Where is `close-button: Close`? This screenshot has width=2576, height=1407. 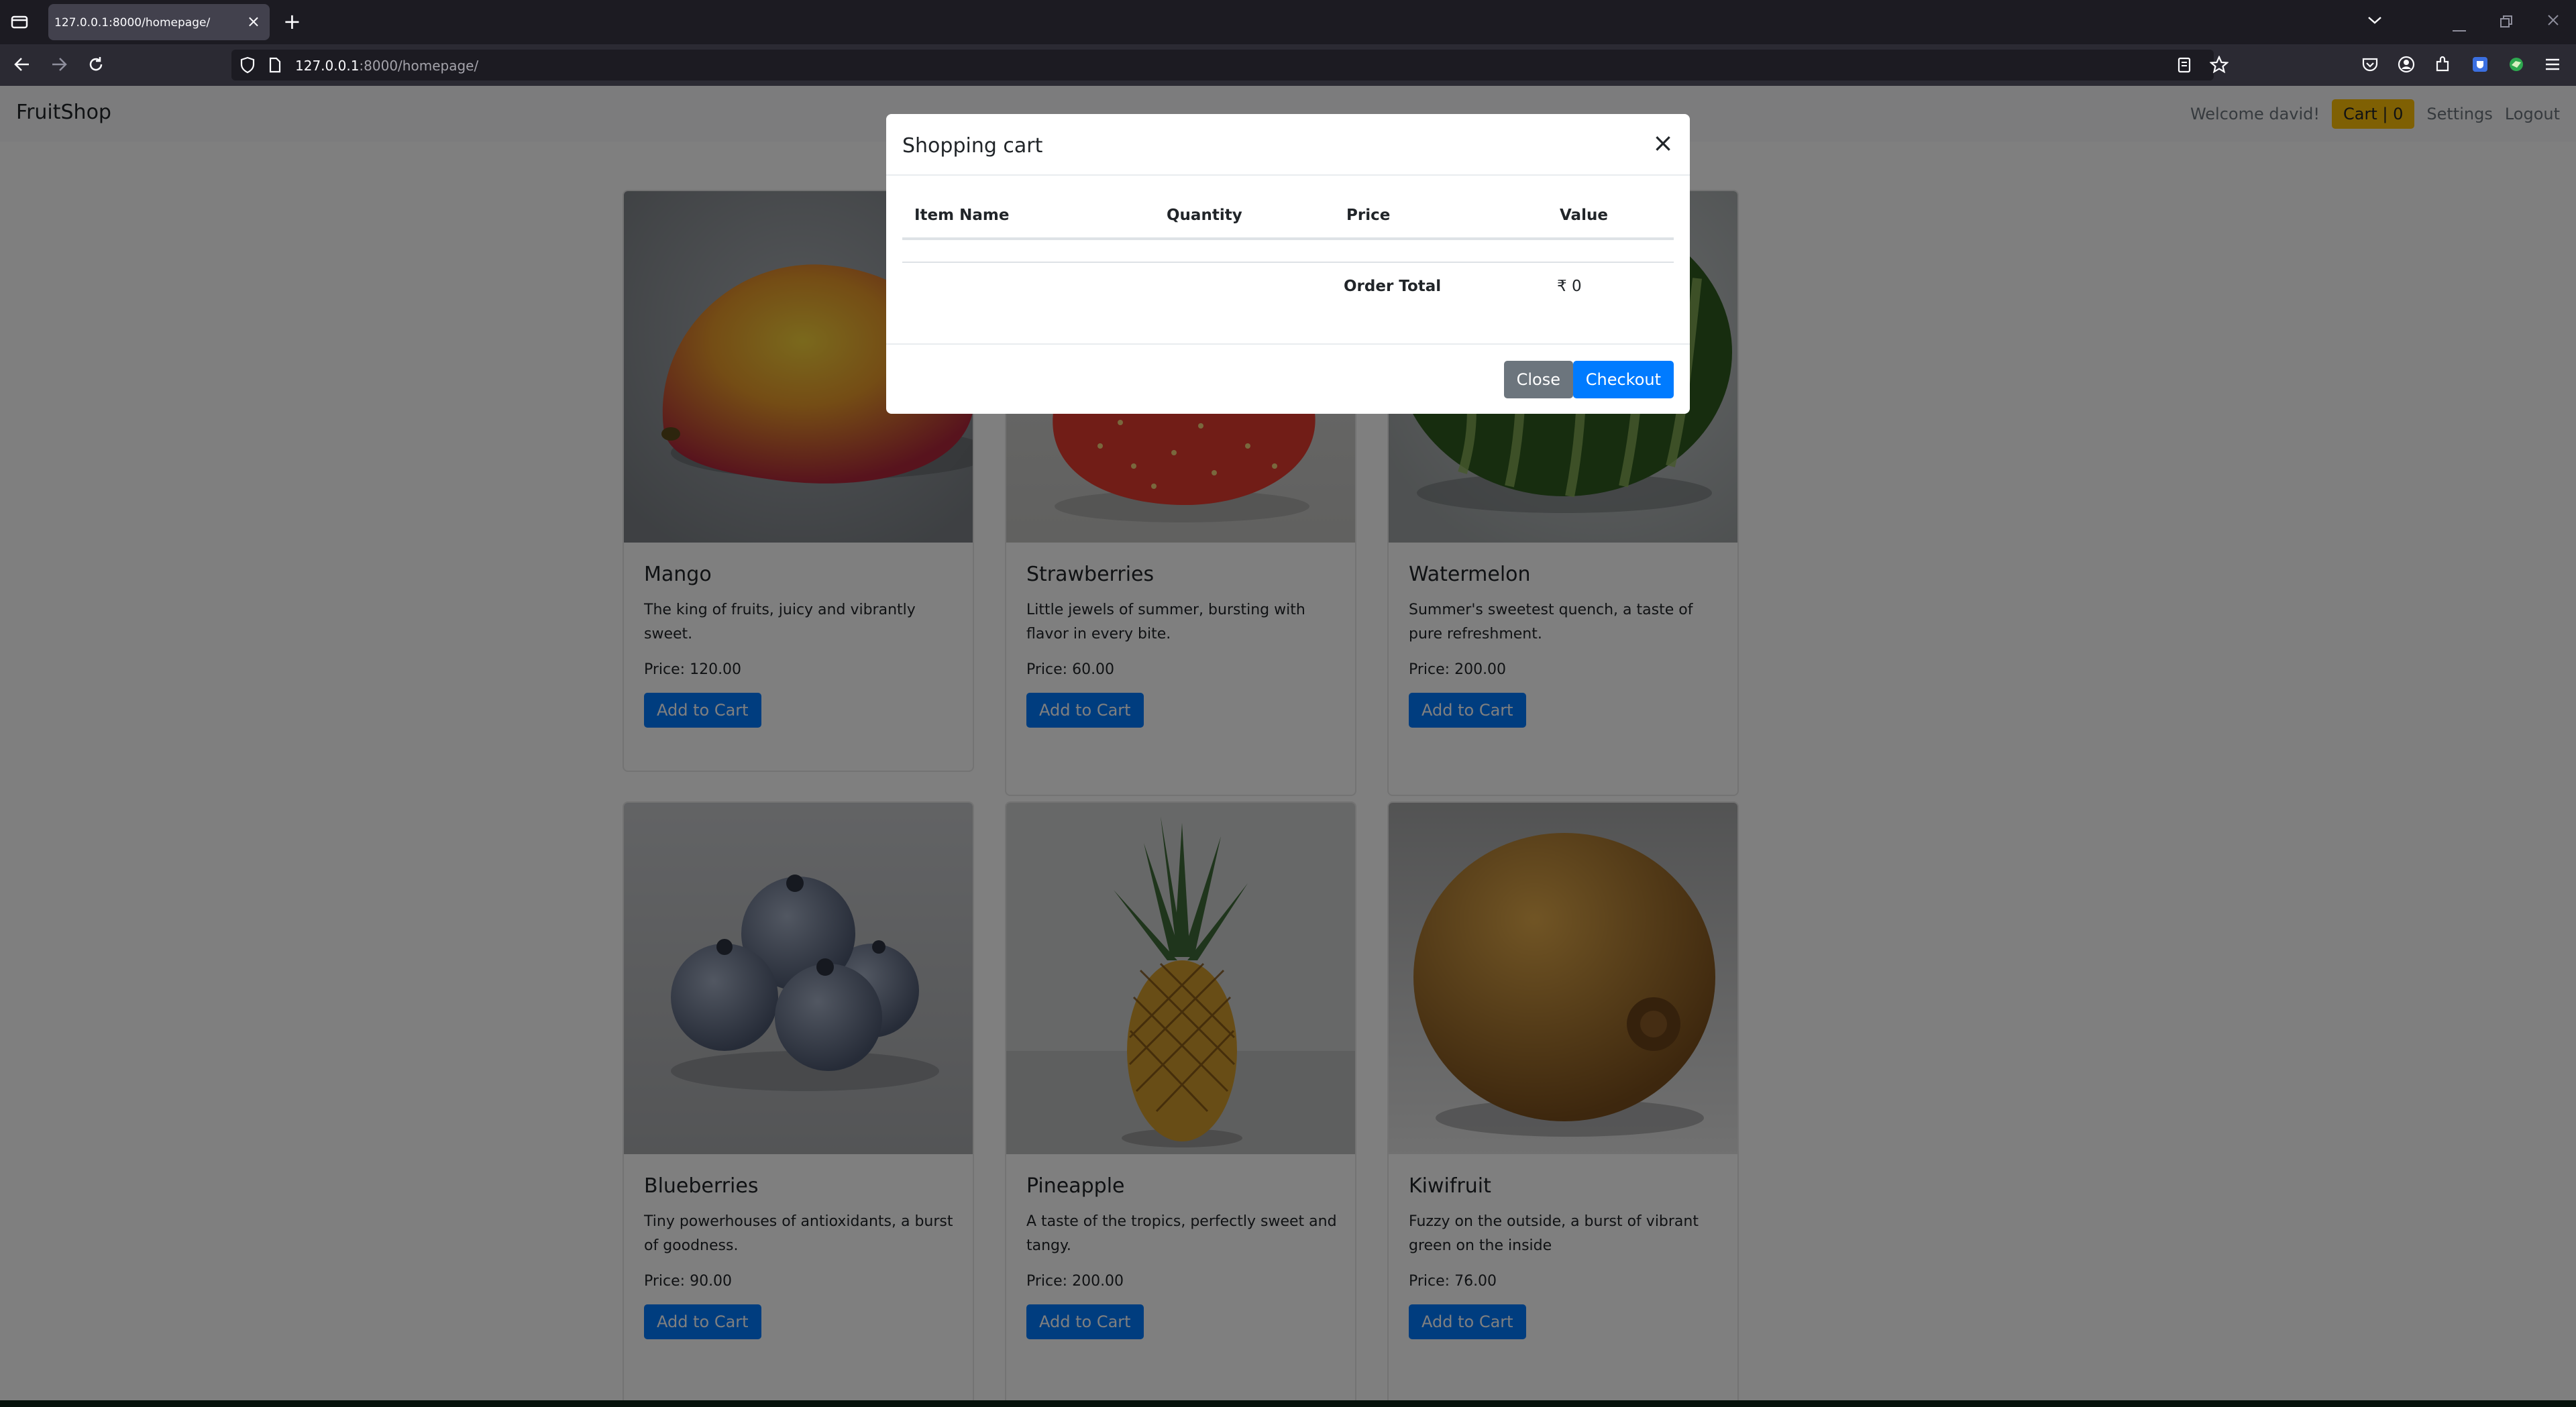
close-button: Close is located at coordinates (1538, 379).